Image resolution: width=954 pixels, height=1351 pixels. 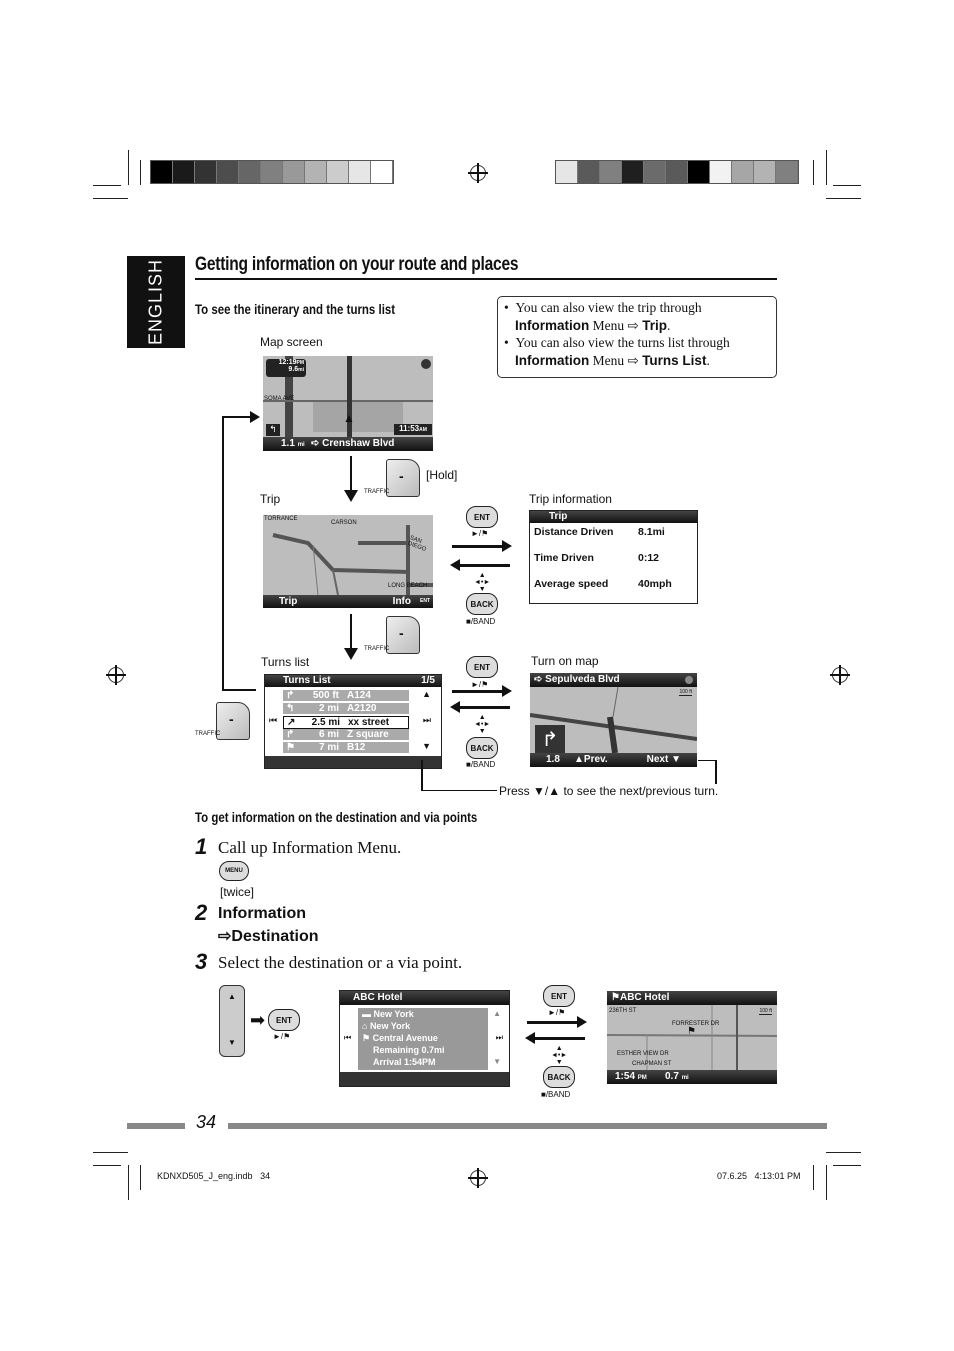 I want to click on language-tab-label: ENGLISH, so click(x=155, y=302).